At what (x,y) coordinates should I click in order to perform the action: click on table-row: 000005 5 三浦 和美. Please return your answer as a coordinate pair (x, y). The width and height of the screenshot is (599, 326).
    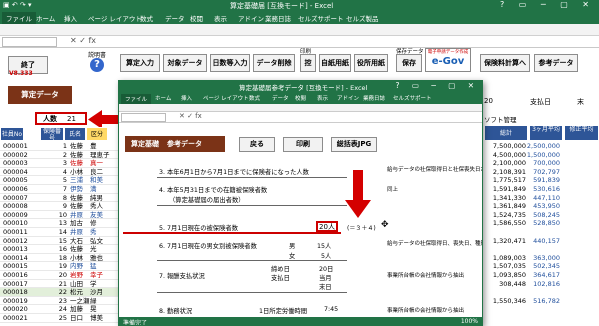
    Looking at the image, I should click on (62, 180).